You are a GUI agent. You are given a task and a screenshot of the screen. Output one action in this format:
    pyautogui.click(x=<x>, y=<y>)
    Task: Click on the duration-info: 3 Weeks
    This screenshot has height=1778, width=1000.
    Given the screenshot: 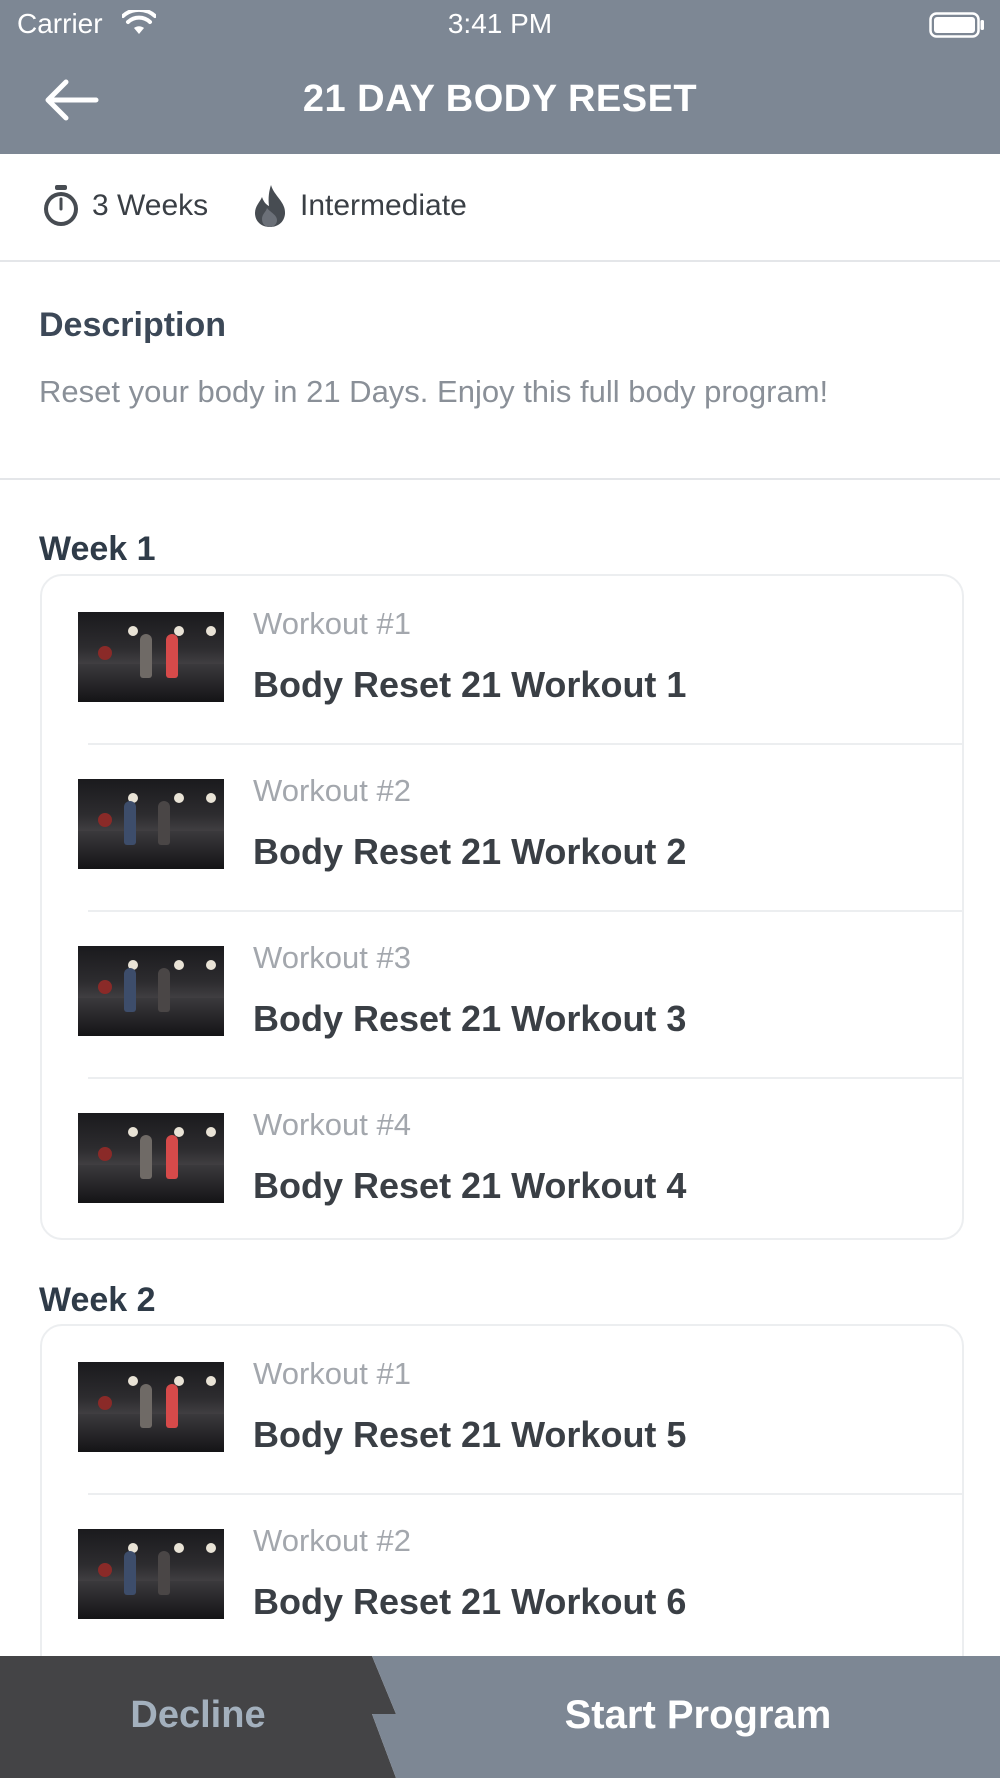 What is the action you would take?
    pyautogui.click(x=124, y=206)
    